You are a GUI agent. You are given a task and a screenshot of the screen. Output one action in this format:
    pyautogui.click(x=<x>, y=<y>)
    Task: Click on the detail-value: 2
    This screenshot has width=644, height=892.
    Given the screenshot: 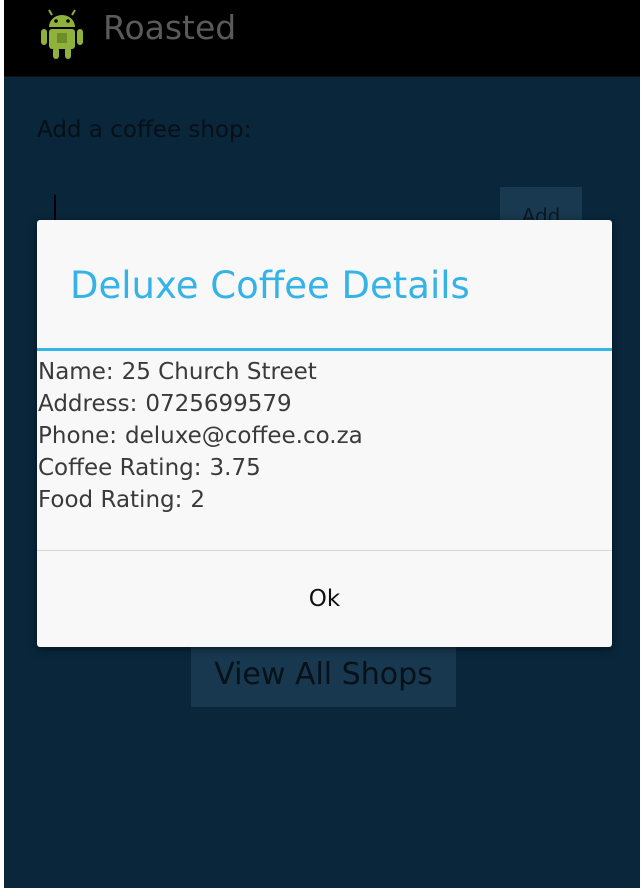 What is the action you would take?
    pyautogui.click(x=198, y=500)
    